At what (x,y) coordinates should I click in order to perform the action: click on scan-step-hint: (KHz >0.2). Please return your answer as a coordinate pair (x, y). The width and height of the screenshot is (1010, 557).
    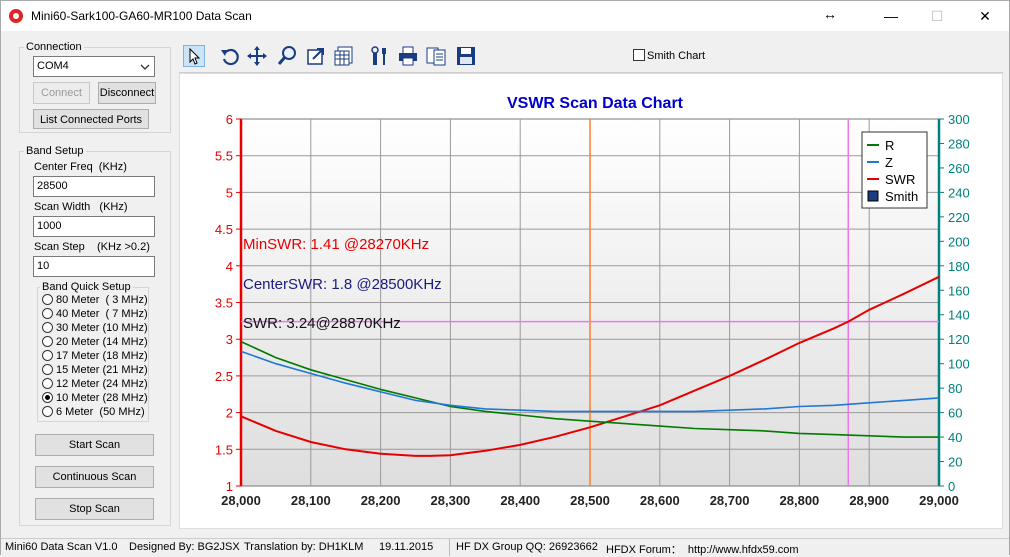
    Looking at the image, I should click on (123, 247).